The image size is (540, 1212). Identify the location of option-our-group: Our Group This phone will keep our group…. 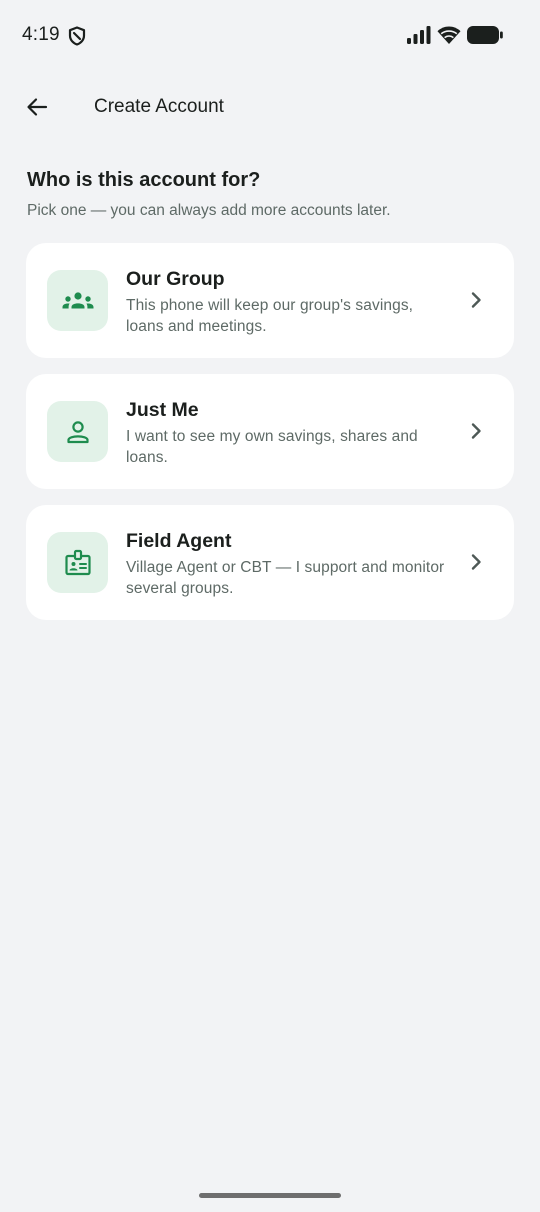
(270, 300).